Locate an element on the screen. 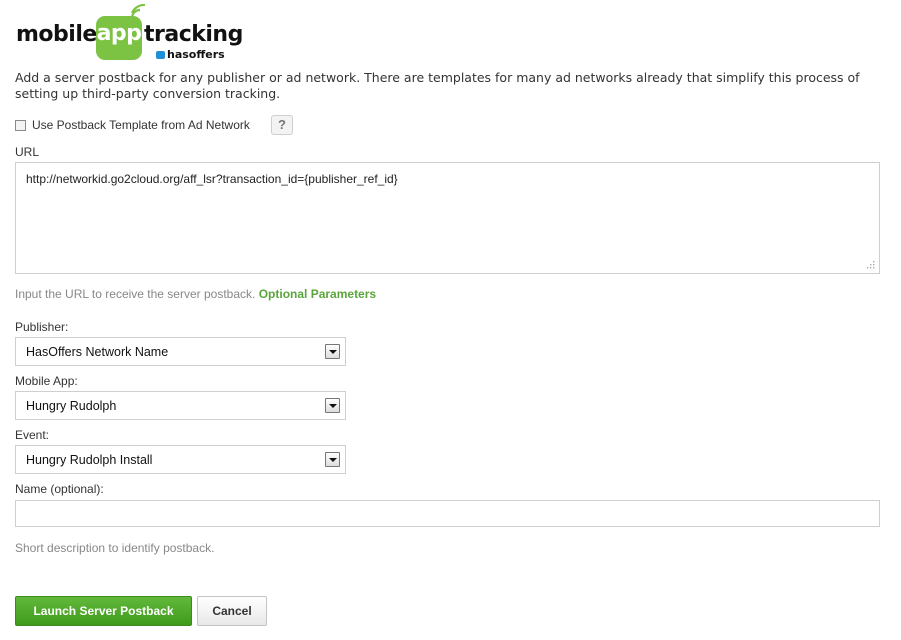 This screenshot has width=901, height=640. launch-server-postback-button: Launch Server Postback is located at coordinates (103, 611).